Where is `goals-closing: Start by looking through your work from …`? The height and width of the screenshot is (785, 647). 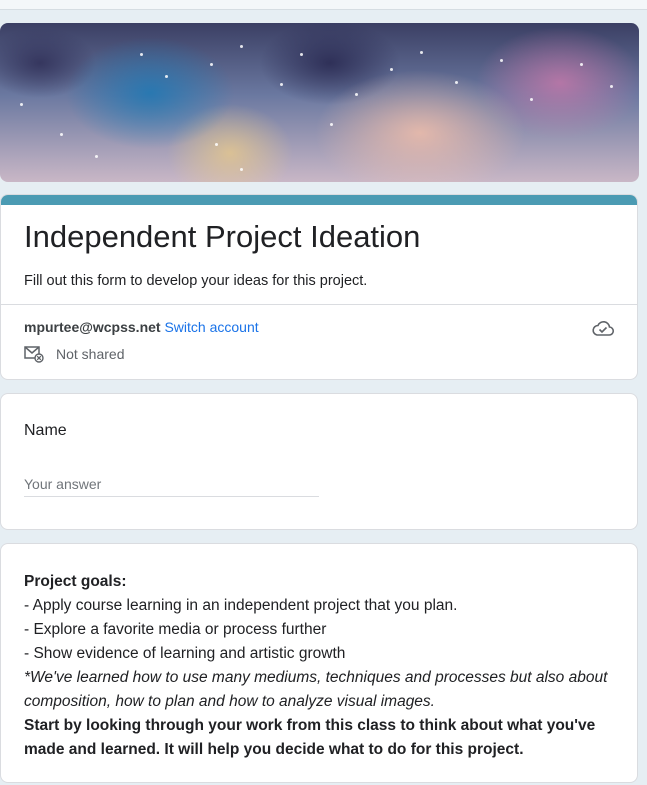
goals-closing: Start by looking through your work from … is located at coordinates (310, 737).